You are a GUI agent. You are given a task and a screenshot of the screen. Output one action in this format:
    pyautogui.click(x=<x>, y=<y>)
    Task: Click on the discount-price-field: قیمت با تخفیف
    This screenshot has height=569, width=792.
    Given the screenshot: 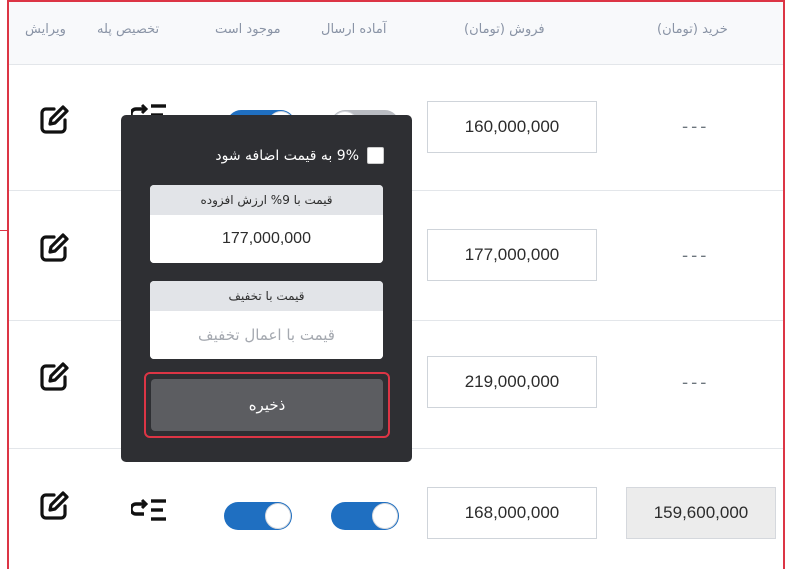 What is the action you would take?
    pyautogui.click(x=266, y=320)
    